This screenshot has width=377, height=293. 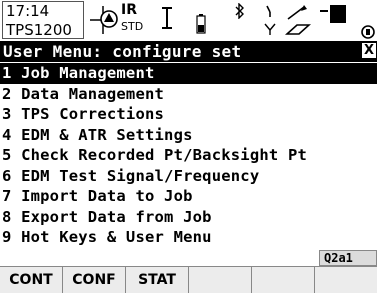 What do you see at coordinates (188, 176) in the screenshot?
I see `menu-item-edm-test-signal: 6 EDM Test Signal/Frequency` at bounding box center [188, 176].